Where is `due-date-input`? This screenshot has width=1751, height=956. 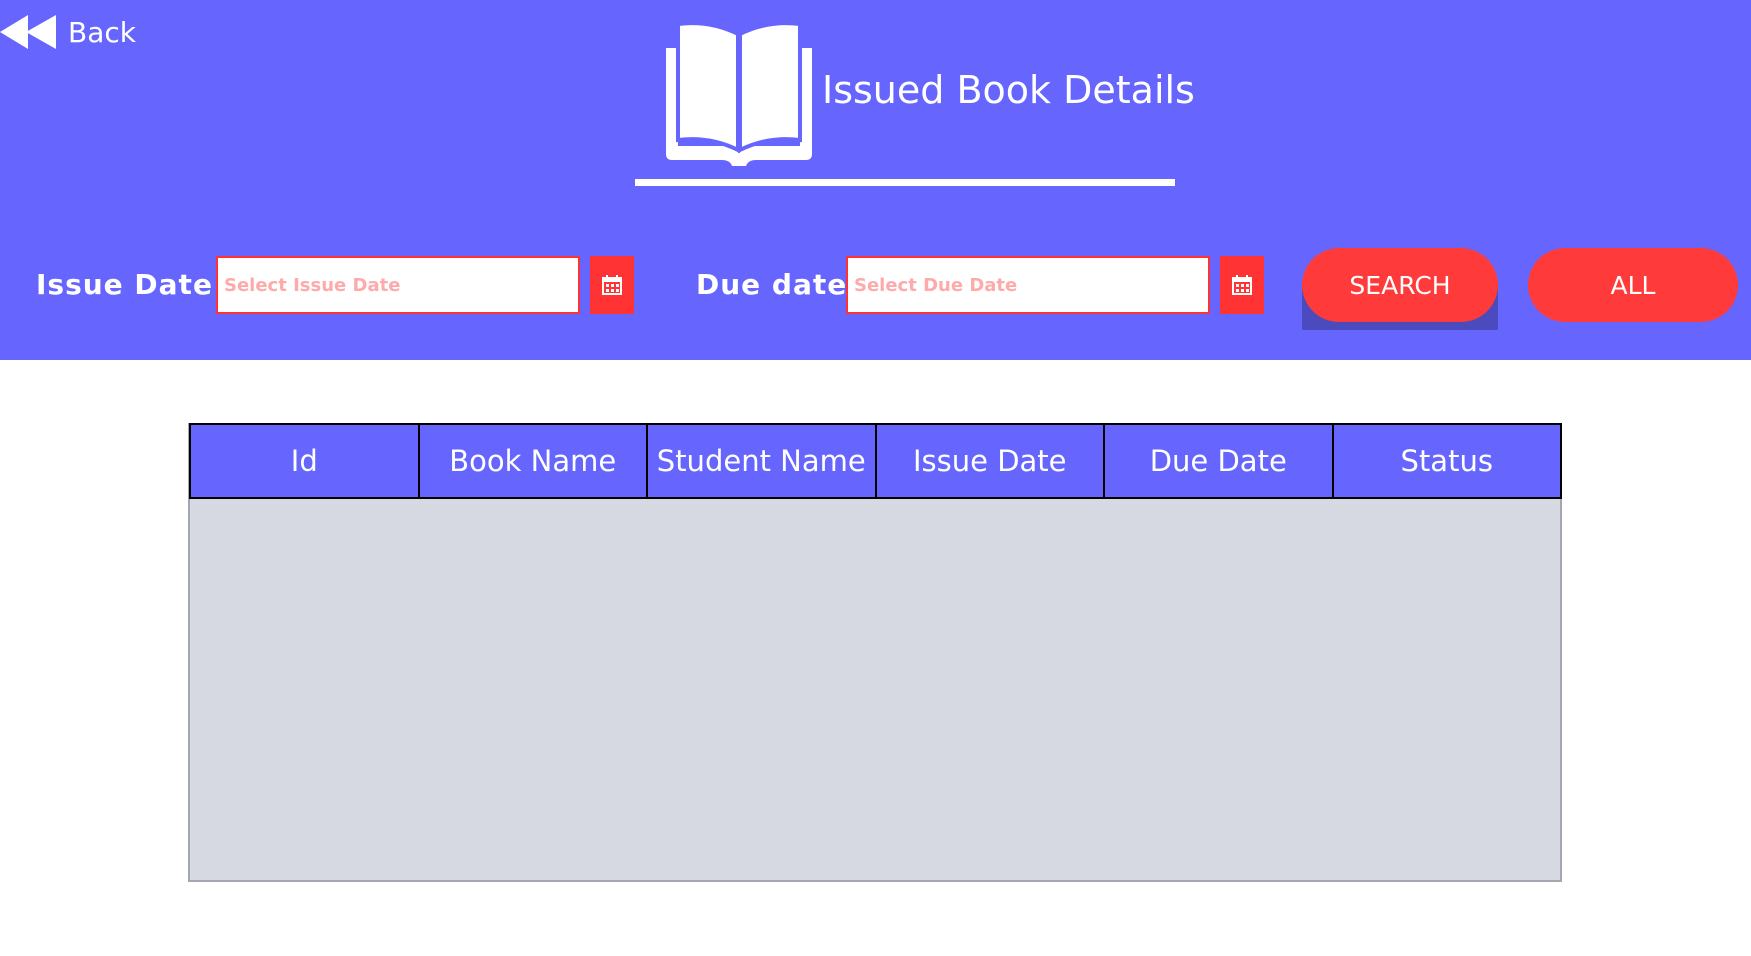
due-date-input is located at coordinates (1028, 285).